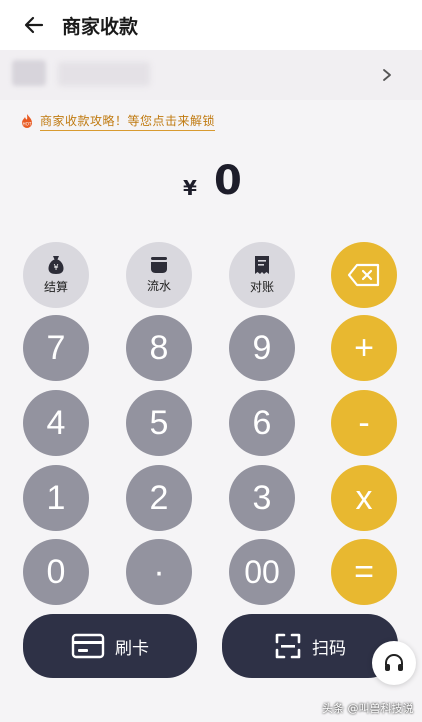 The height and width of the screenshot is (722, 422). I want to click on currency-symbol: ¥, so click(190, 188).